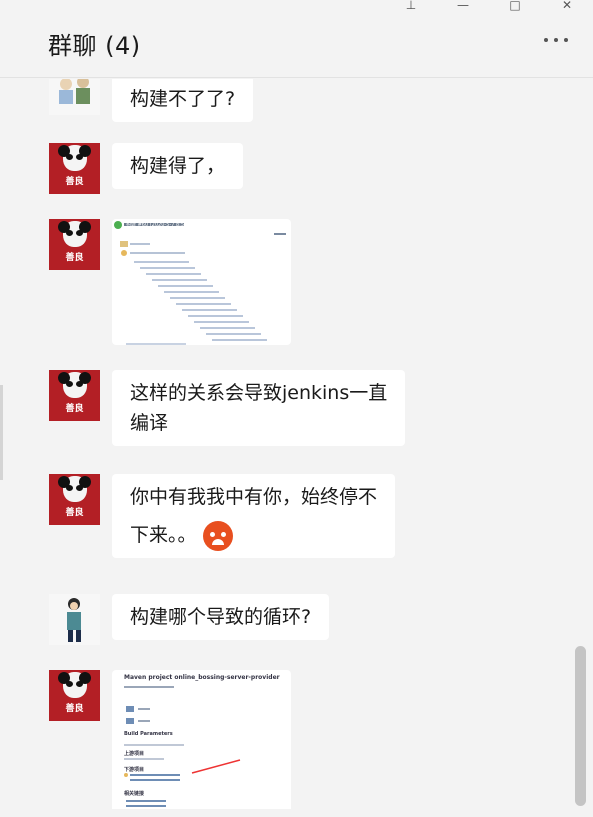 The image size is (593, 817). What do you see at coordinates (254, 516) in the screenshot?
I see `message-bubble: 你中有我我中有你，始终停不 下来。。` at bounding box center [254, 516].